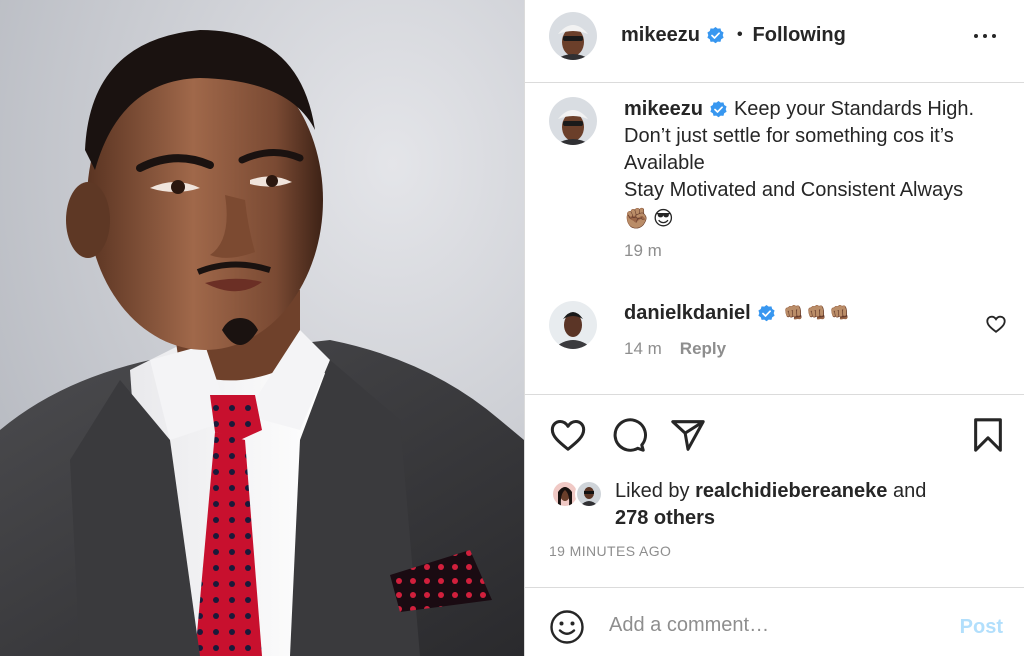 The height and width of the screenshot is (656, 1024). Describe the element at coordinates (988, 435) in the screenshot. I see `bookmark-icon` at that location.